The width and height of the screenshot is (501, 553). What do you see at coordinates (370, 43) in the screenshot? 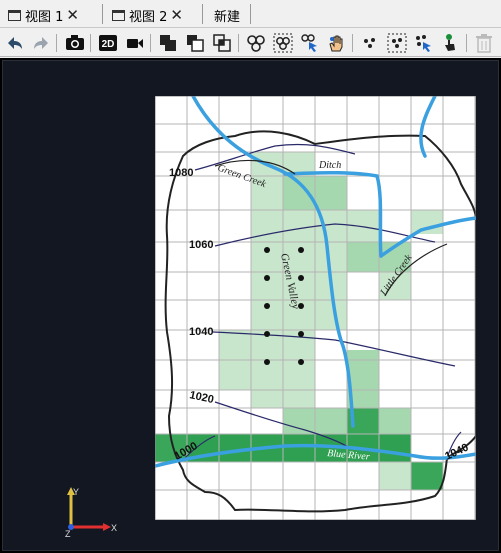
I see `select-points-icon` at bounding box center [370, 43].